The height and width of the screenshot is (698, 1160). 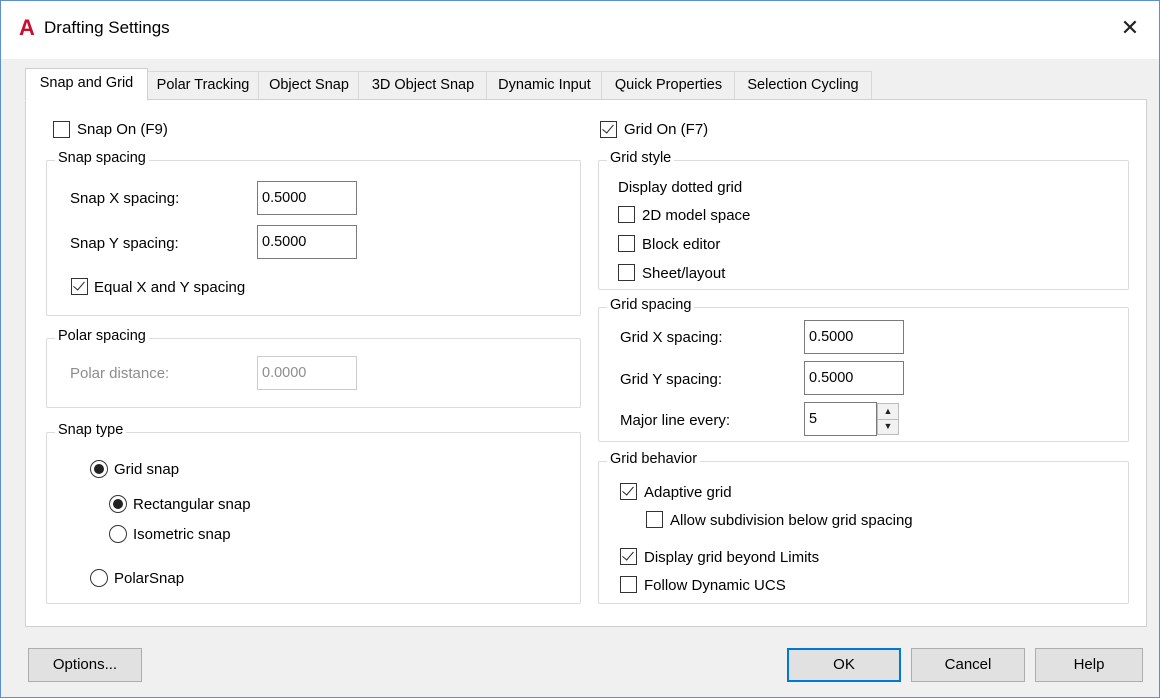 What do you see at coordinates (626, 272) in the screenshot?
I see `sheet-layout-checkbox` at bounding box center [626, 272].